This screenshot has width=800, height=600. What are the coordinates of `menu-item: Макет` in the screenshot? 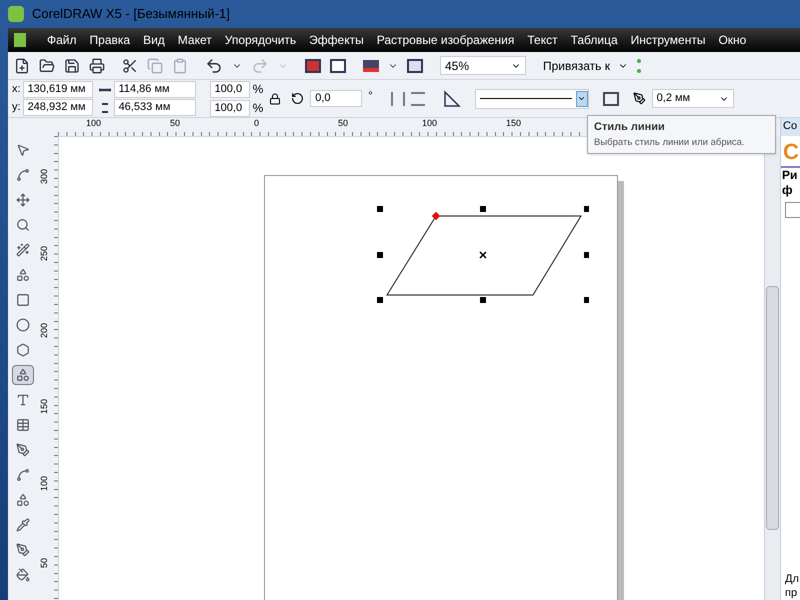 It's located at (195, 40).